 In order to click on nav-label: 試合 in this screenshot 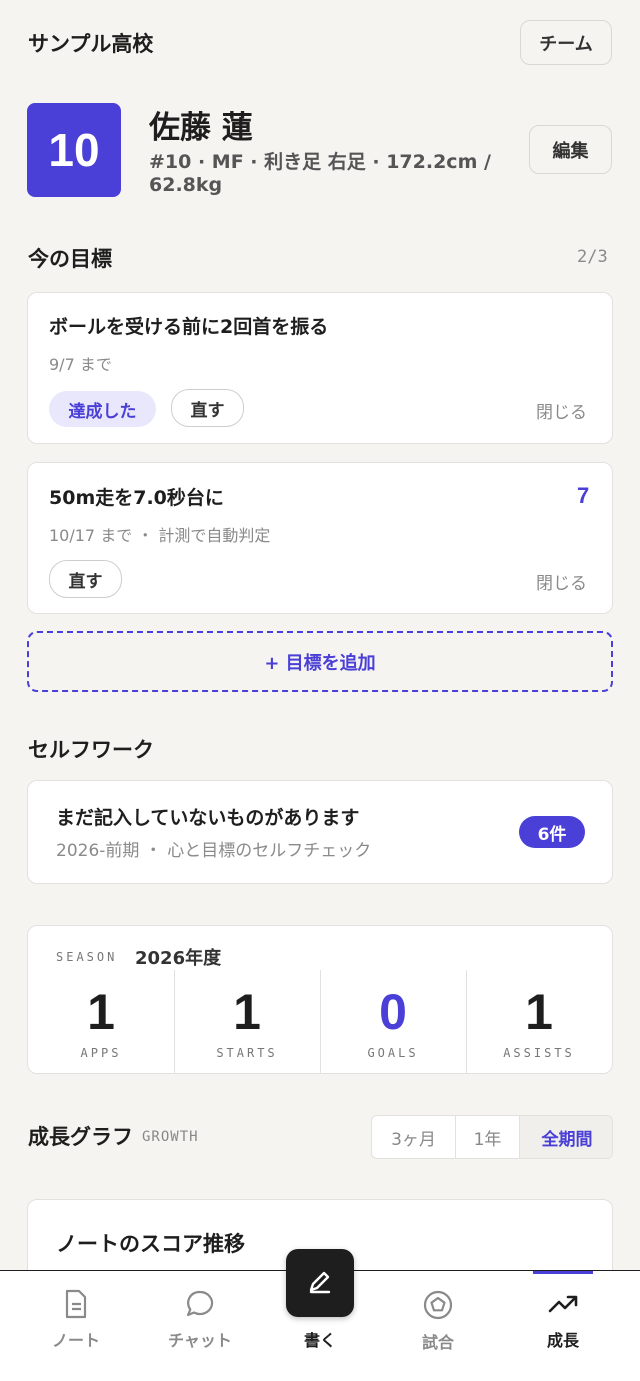, I will do `click(437, 1342)`.